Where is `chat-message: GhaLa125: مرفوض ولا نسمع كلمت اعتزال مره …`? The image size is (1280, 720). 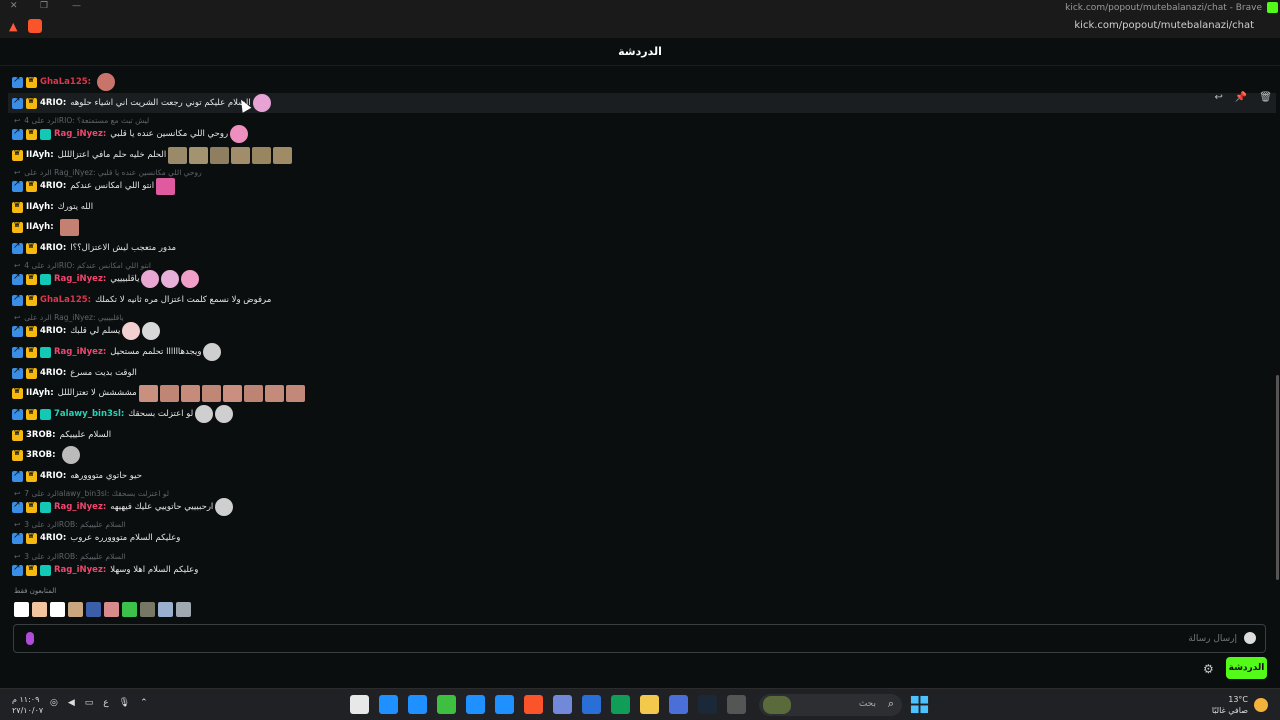
chat-message: GhaLa125: مرفوض ولا نسمع كلمت اعتزال مره … is located at coordinates (141, 300).